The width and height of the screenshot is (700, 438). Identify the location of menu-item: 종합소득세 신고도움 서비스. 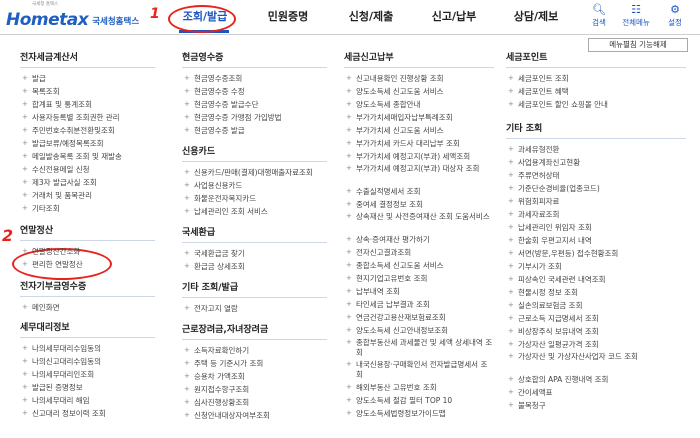
(419, 265).